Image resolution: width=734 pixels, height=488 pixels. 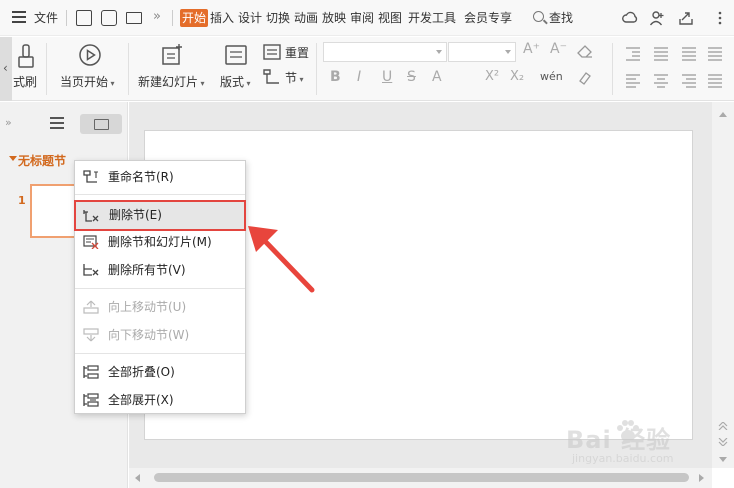 I want to click on menu-item-label: 向上移动节(U), so click(x=147, y=307).